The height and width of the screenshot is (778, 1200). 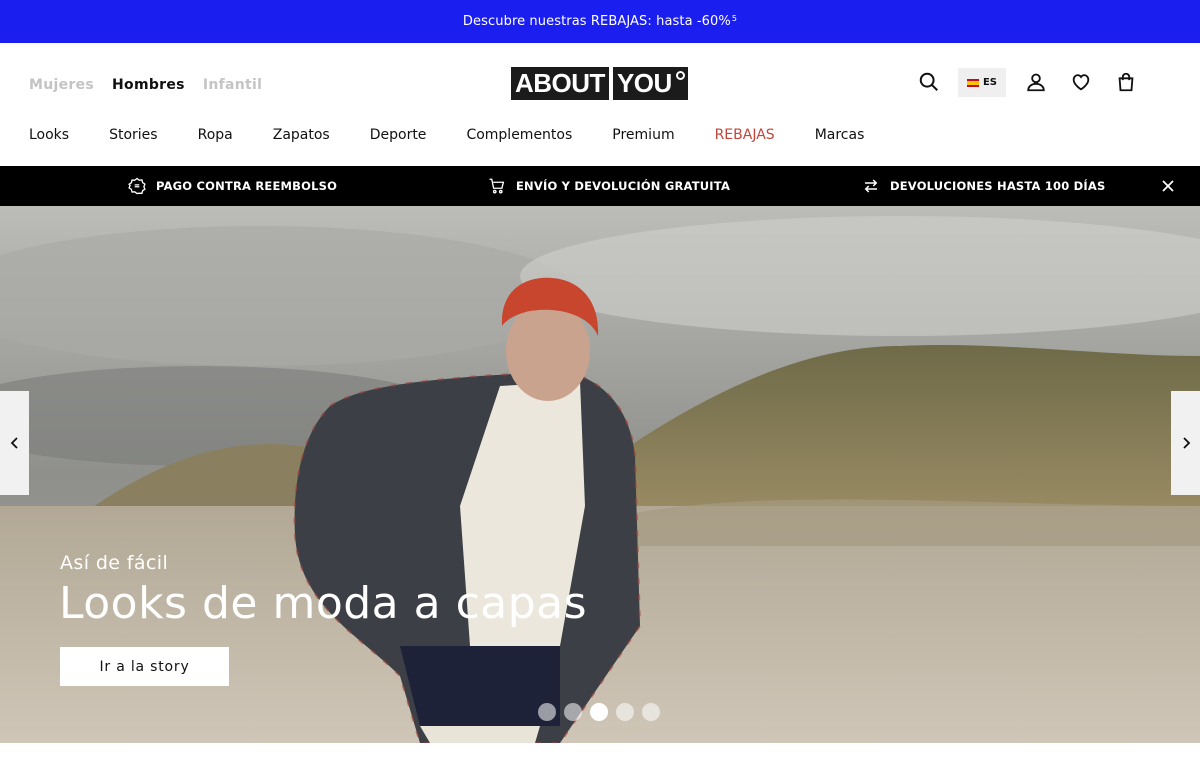 I want to click on search-icon, so click(x=930, y=83).